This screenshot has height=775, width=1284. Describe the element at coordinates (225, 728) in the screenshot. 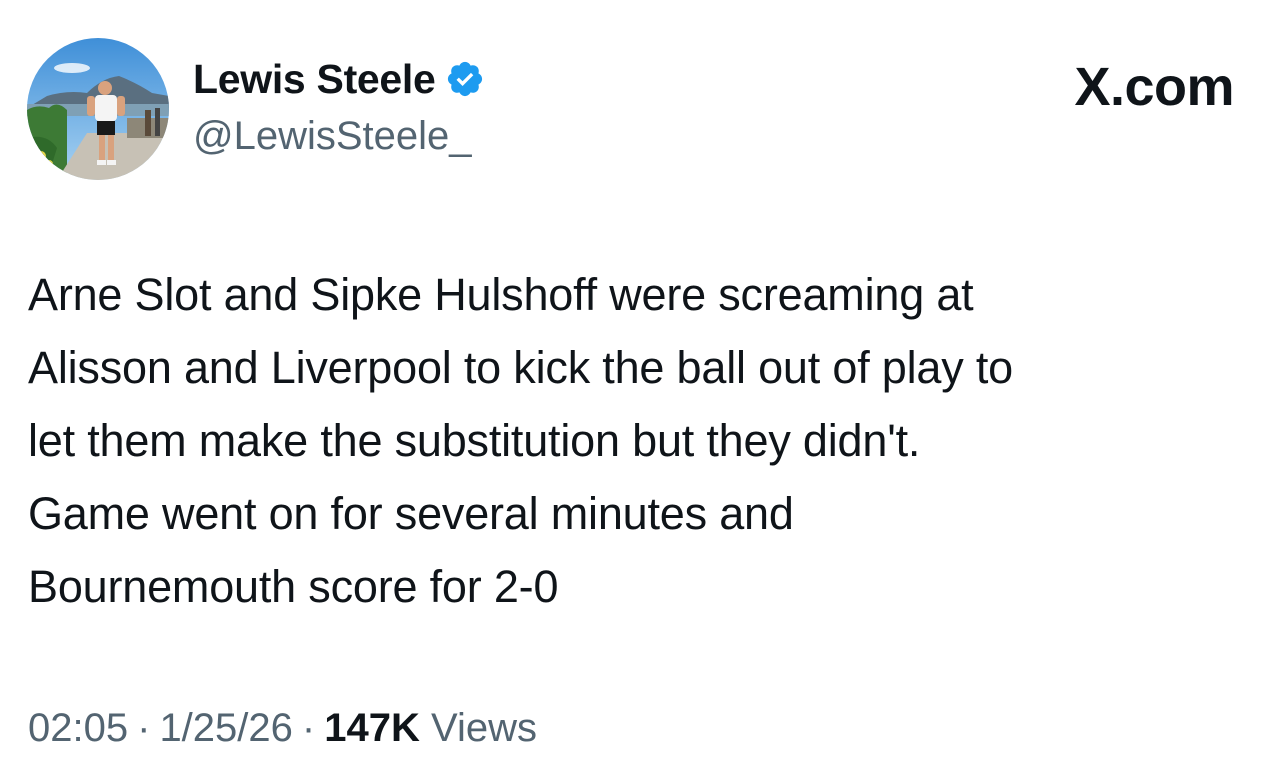

I see `tweet-date: 1/25/26` at that location.